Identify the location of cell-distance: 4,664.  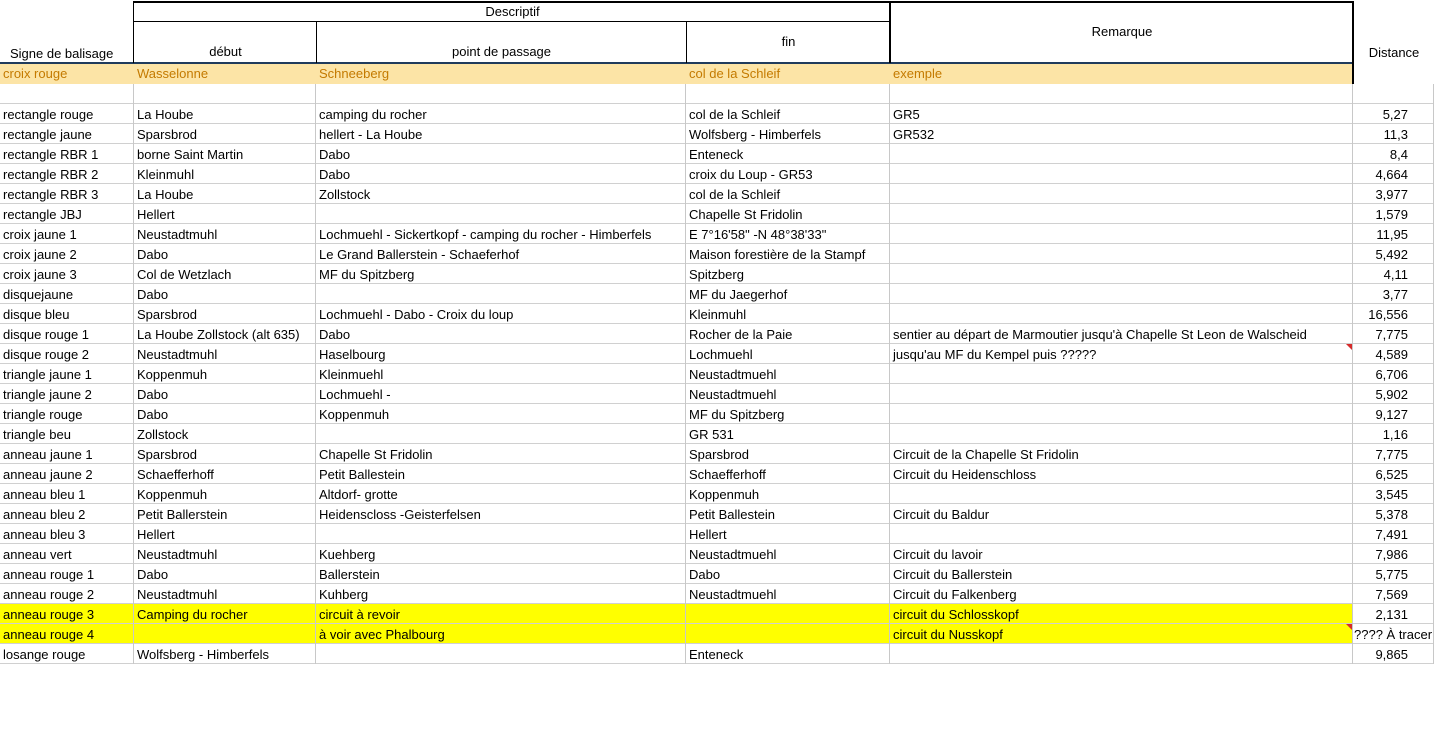
(1393, 174).